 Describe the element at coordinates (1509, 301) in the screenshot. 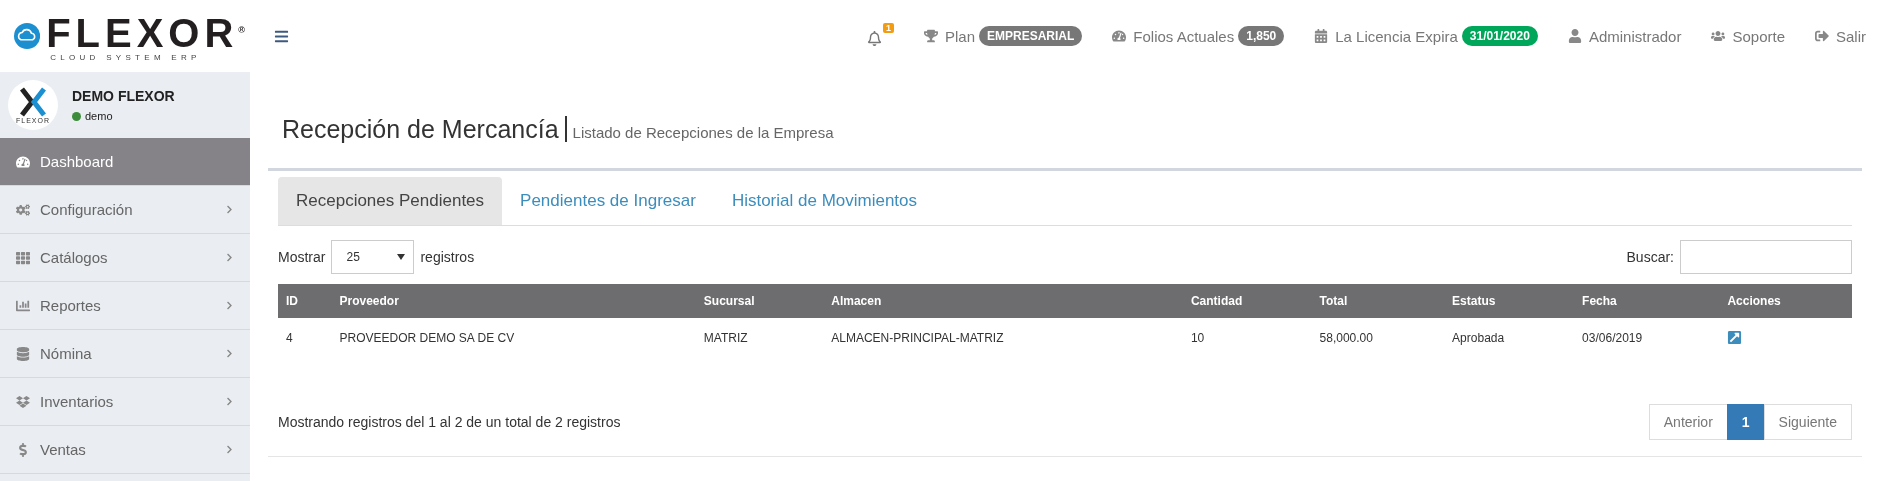

I see `column-header: Estatus` at that location.